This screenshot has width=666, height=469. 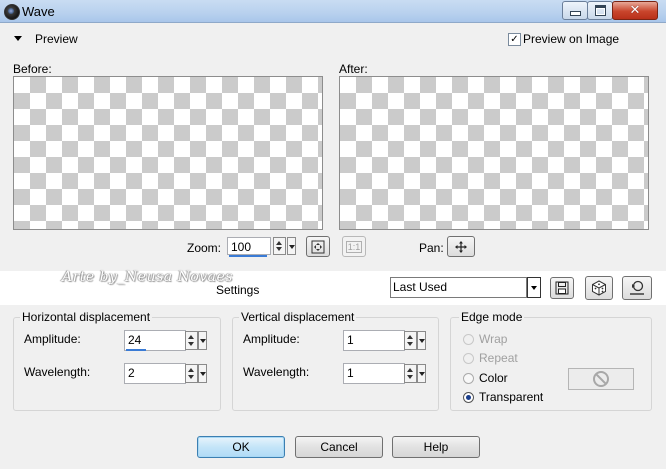 I want to click on move-icon, so click(x=461, y=246).